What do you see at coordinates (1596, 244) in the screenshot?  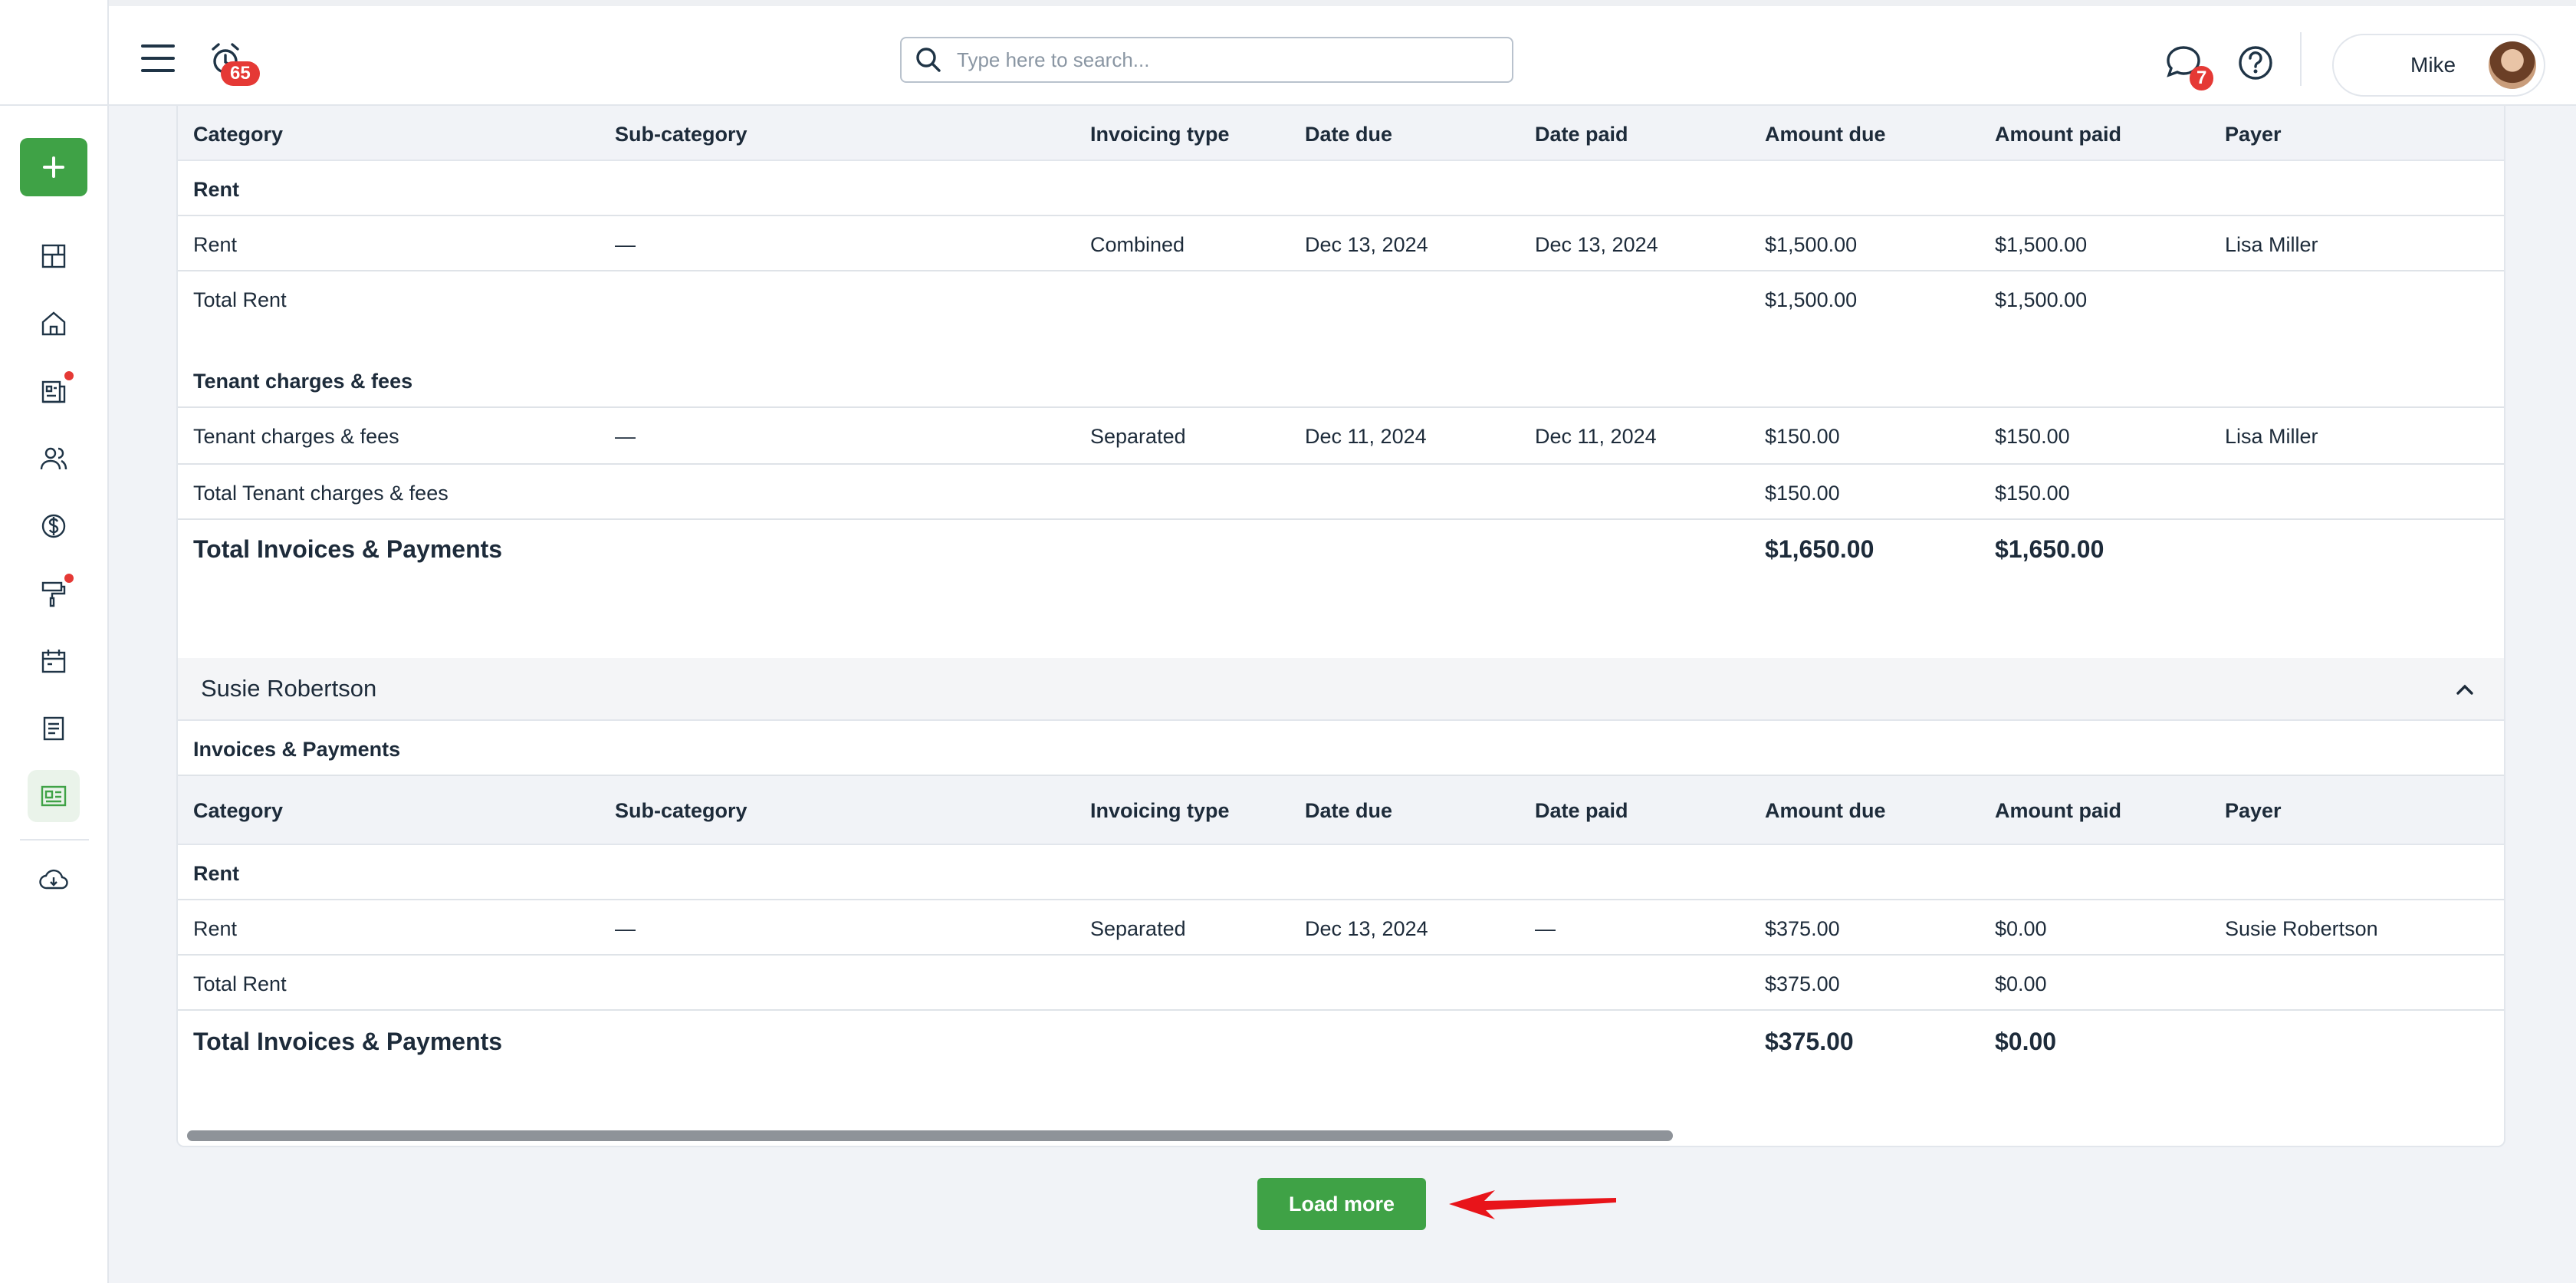 I see `cell-date-paid: Dec 13, 2024` at bounding box center [1596, 244].